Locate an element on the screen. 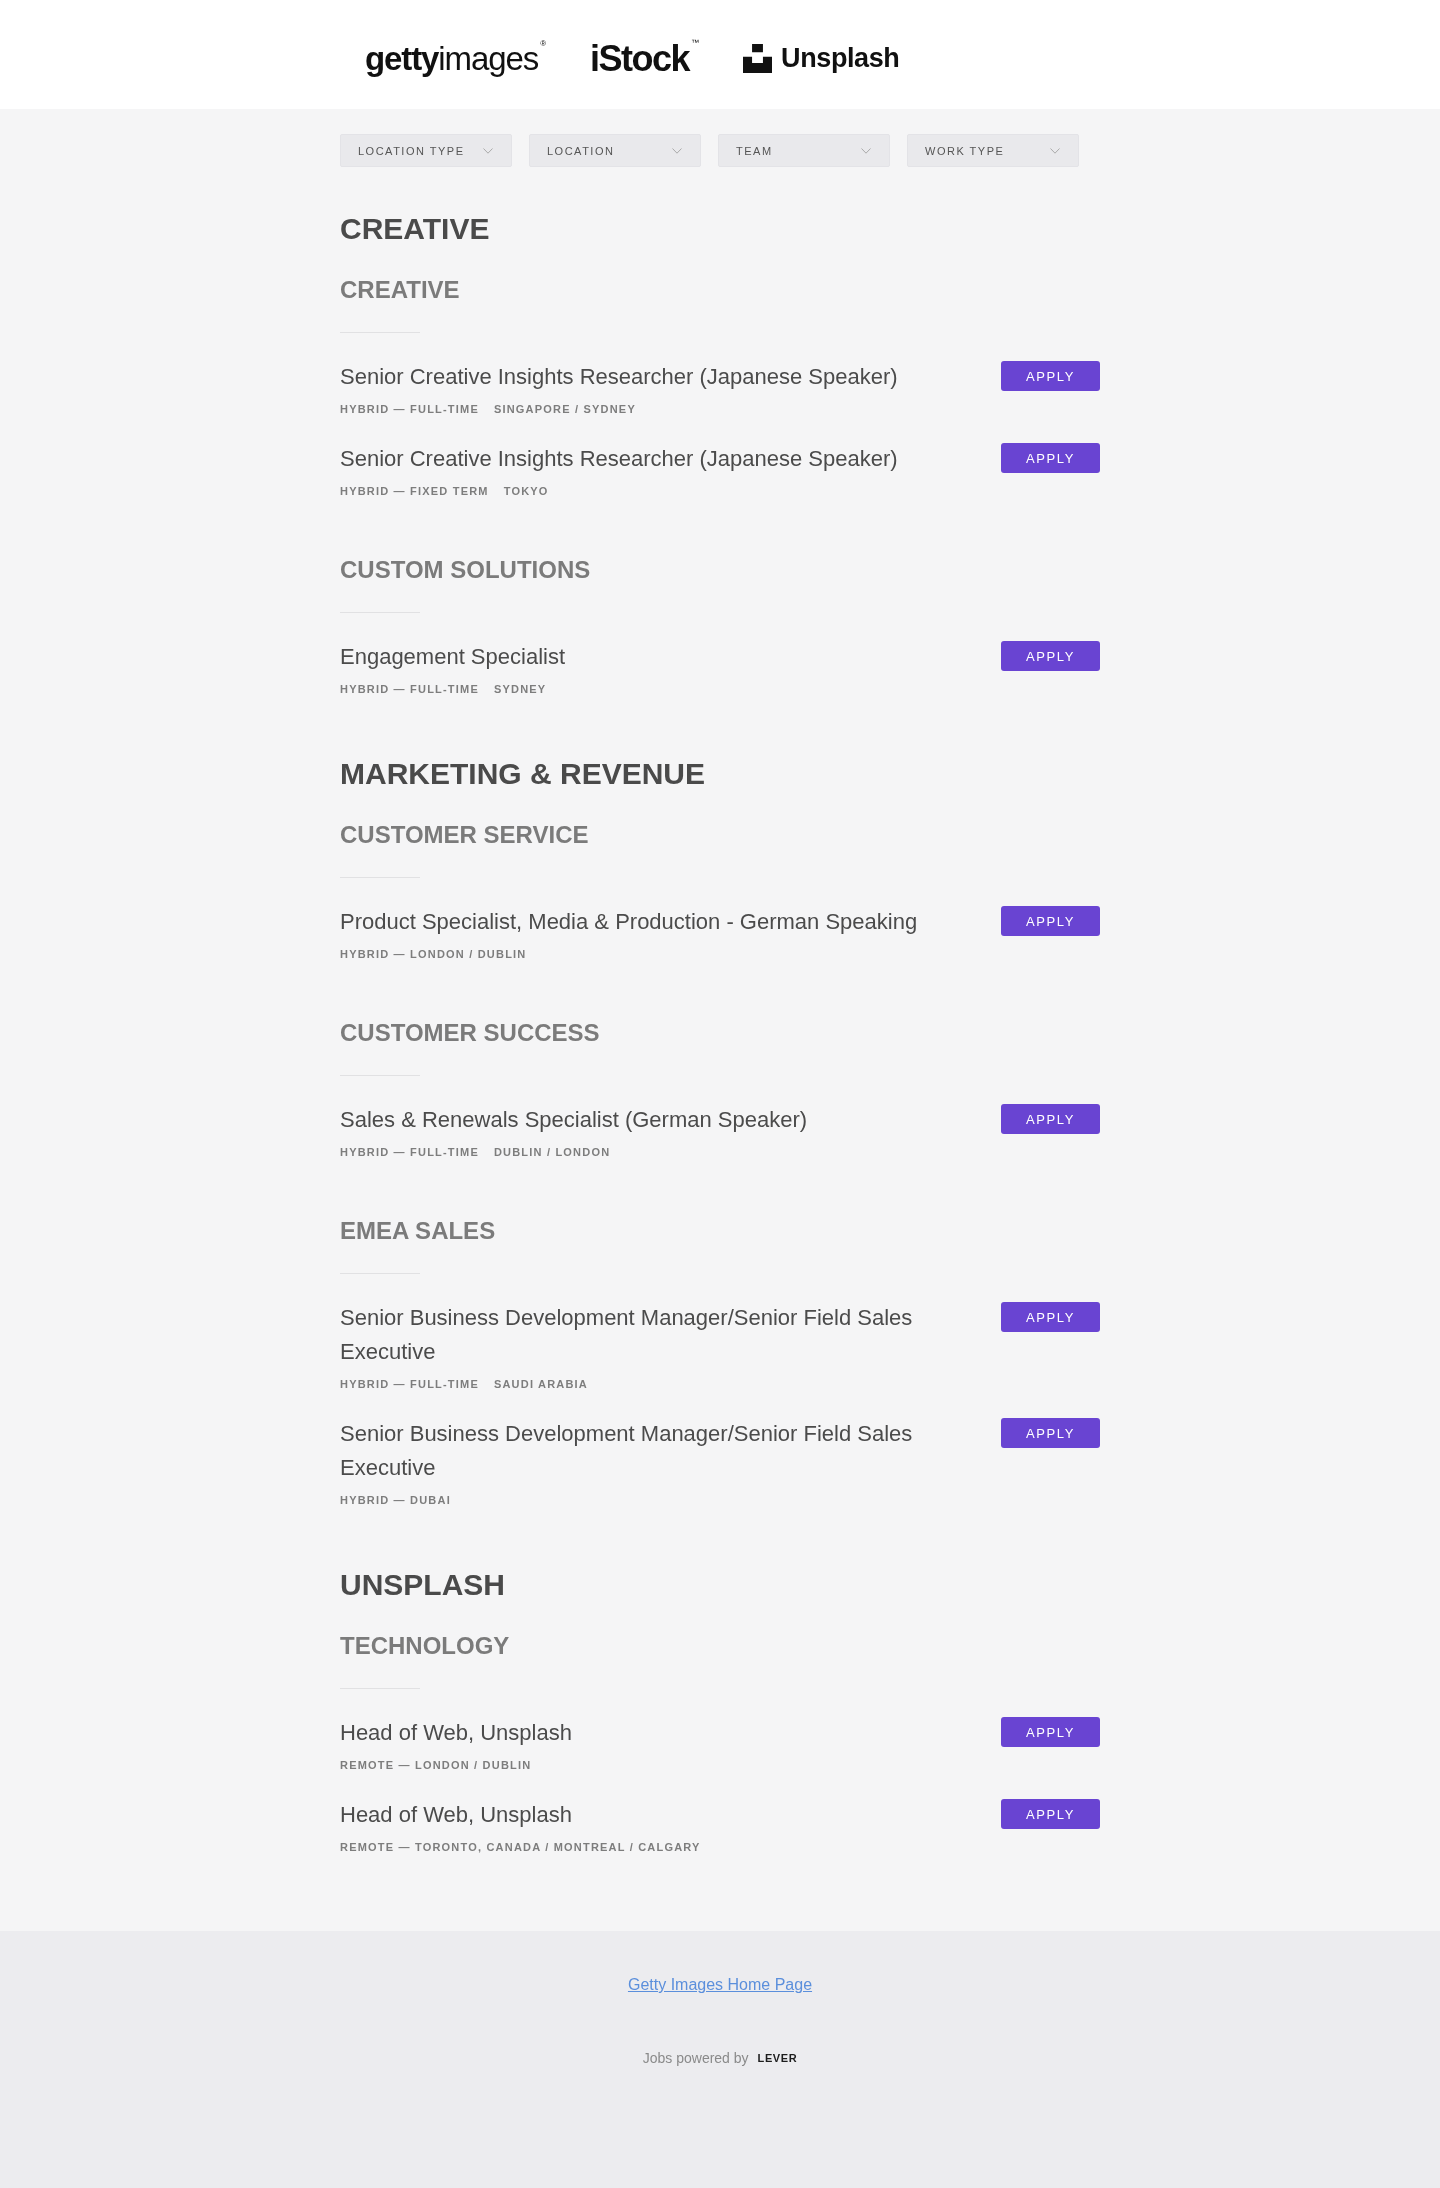 Image resolution: width=1440 pixels, height=2188 pixels. filter-dropdown: LOCATION TYPE is located at coordinates (426, 150).